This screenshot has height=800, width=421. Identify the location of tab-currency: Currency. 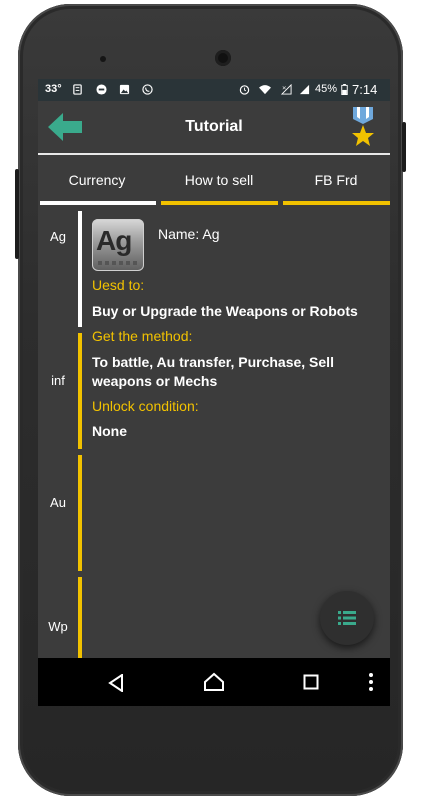
(97, 180).